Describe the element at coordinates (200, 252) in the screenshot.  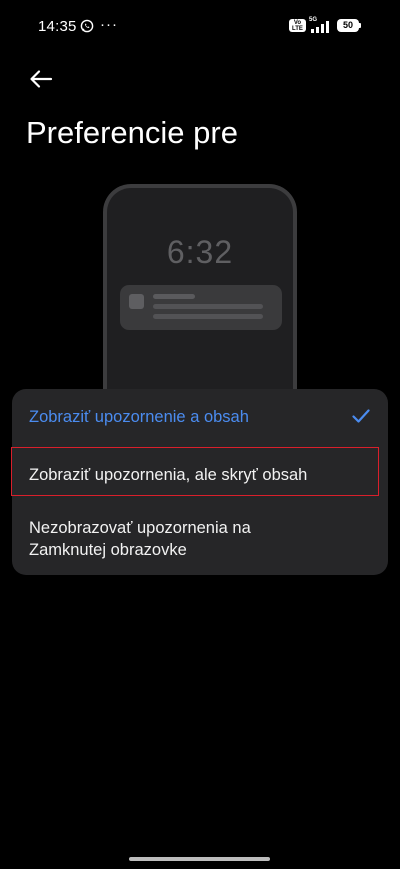
I see `preview-clock: 6:32` at that location.